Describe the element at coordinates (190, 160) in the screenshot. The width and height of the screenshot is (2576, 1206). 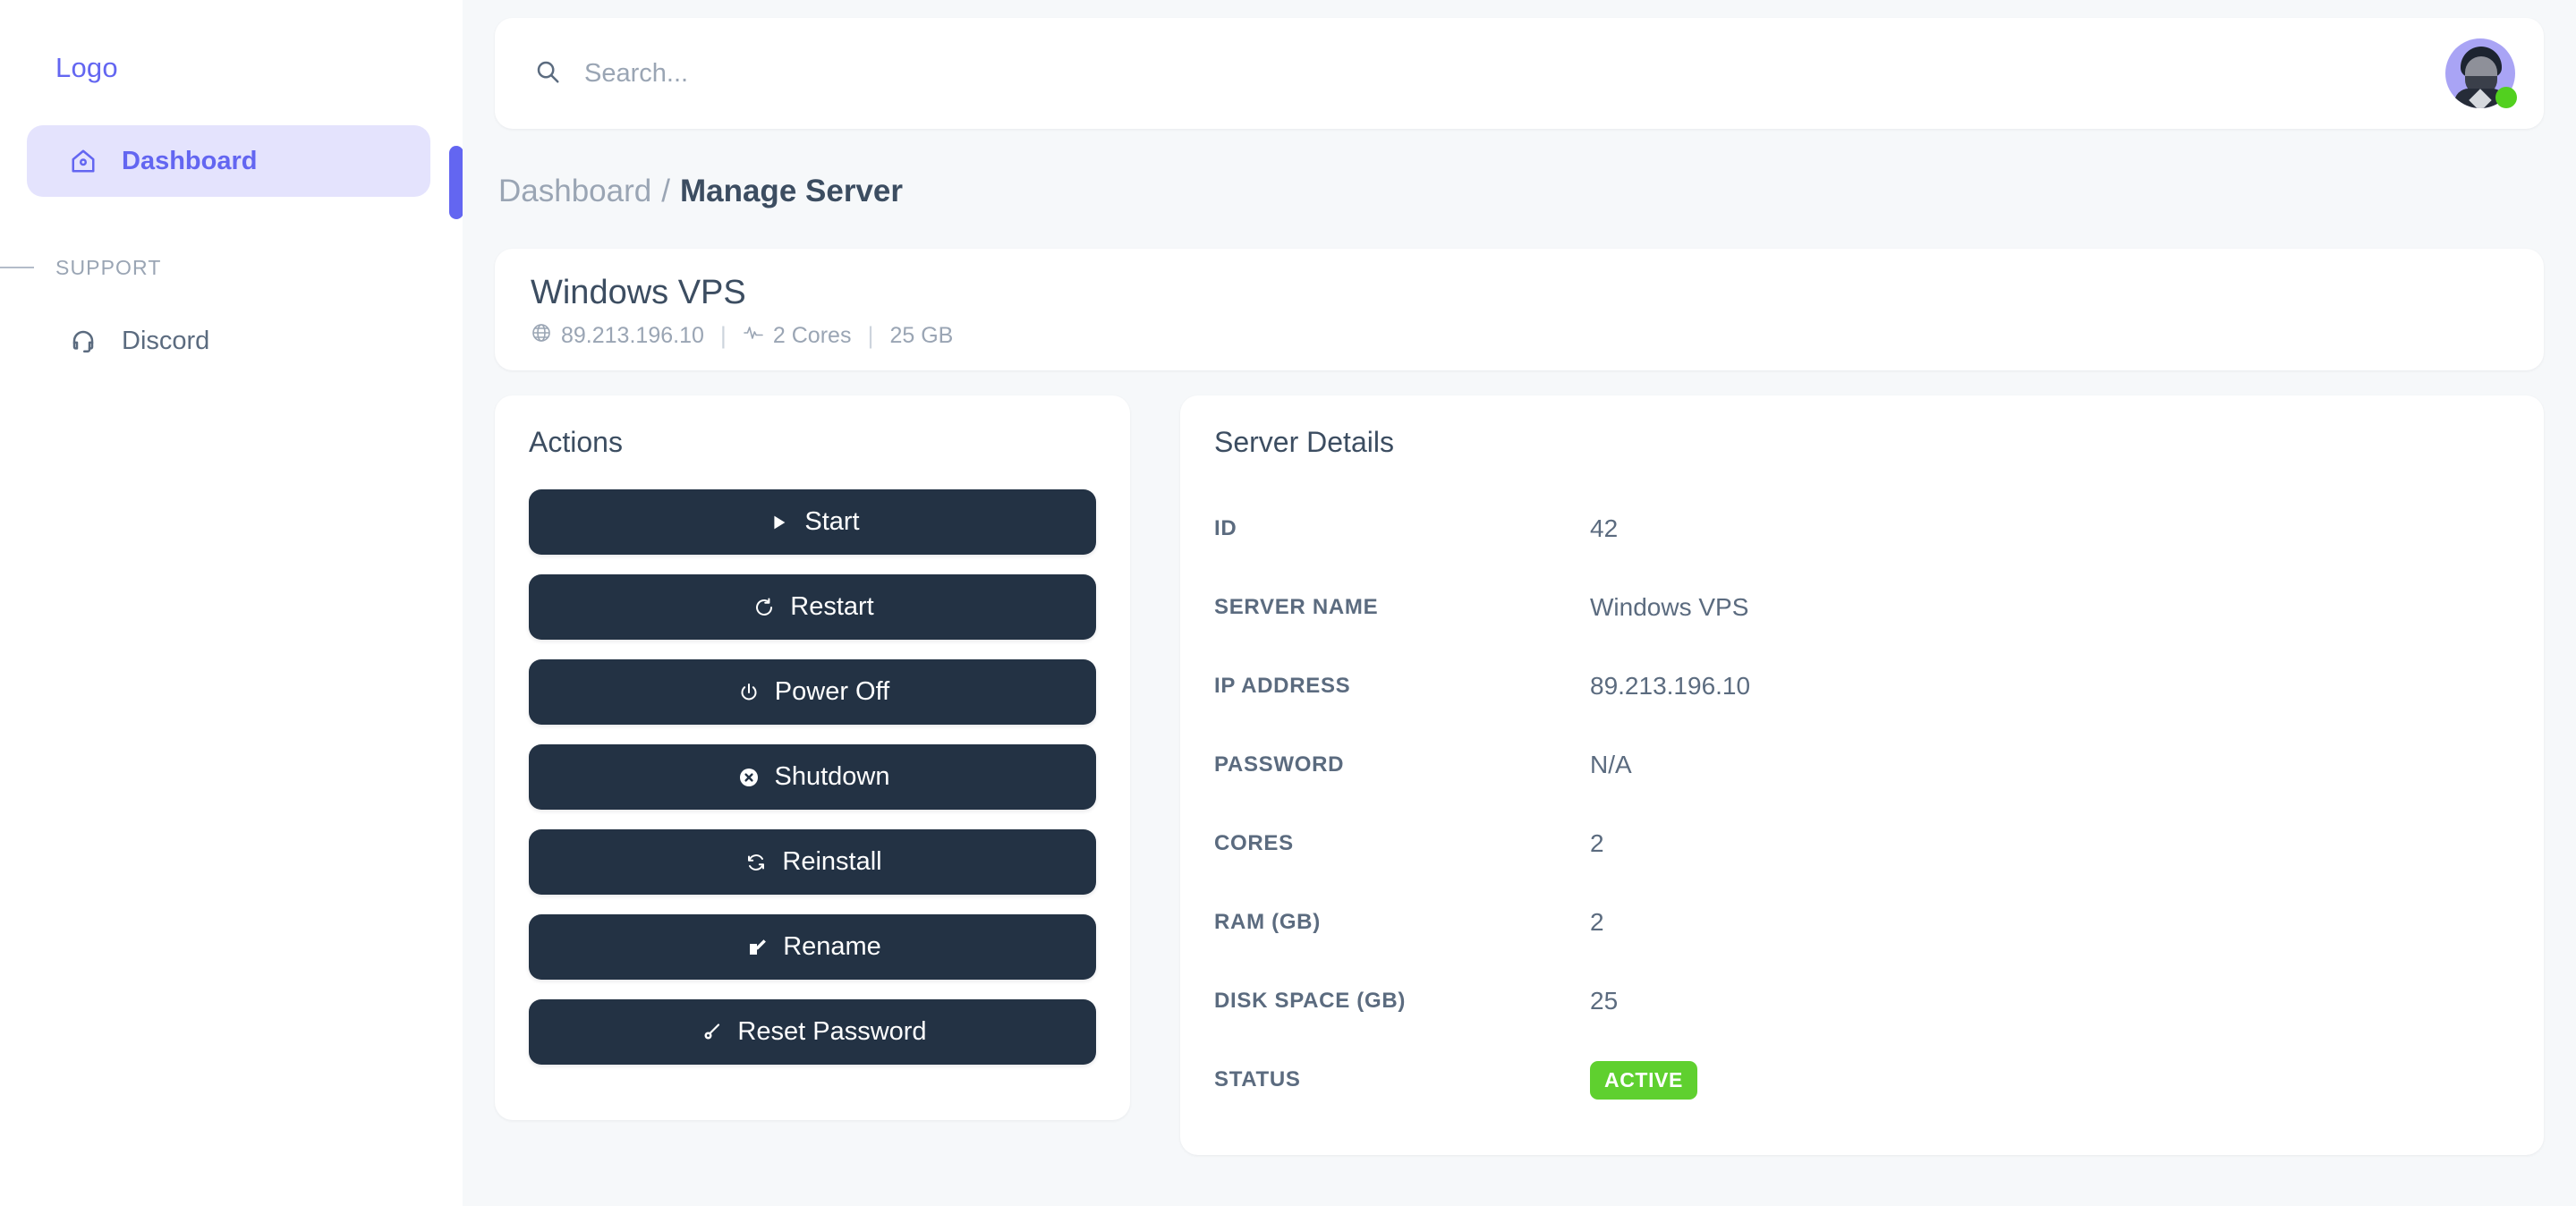
I see `sidebar-item-label: Dashboard` at that location.